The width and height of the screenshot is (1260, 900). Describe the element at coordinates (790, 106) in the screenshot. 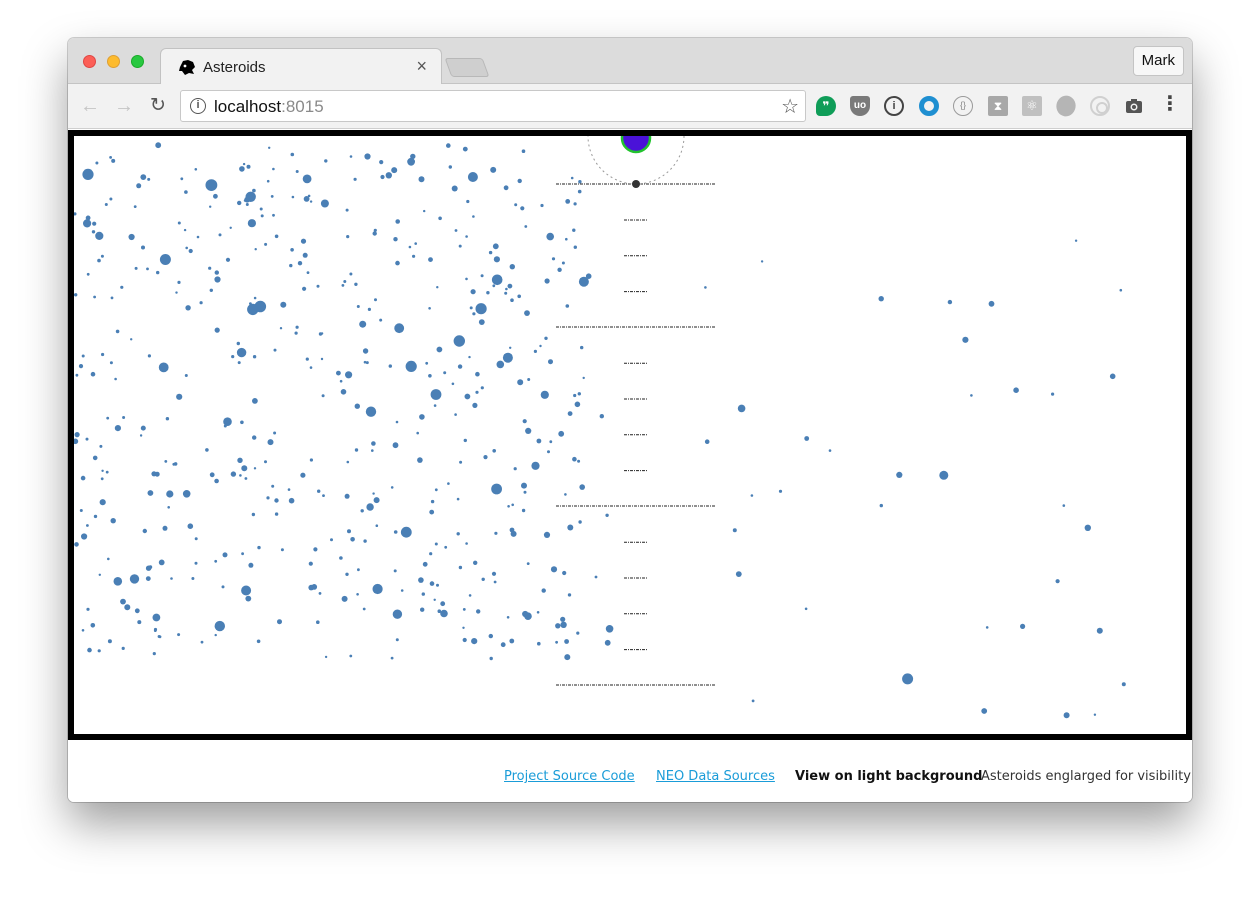

I see `bookmark-star-icon: ☆` at that location.